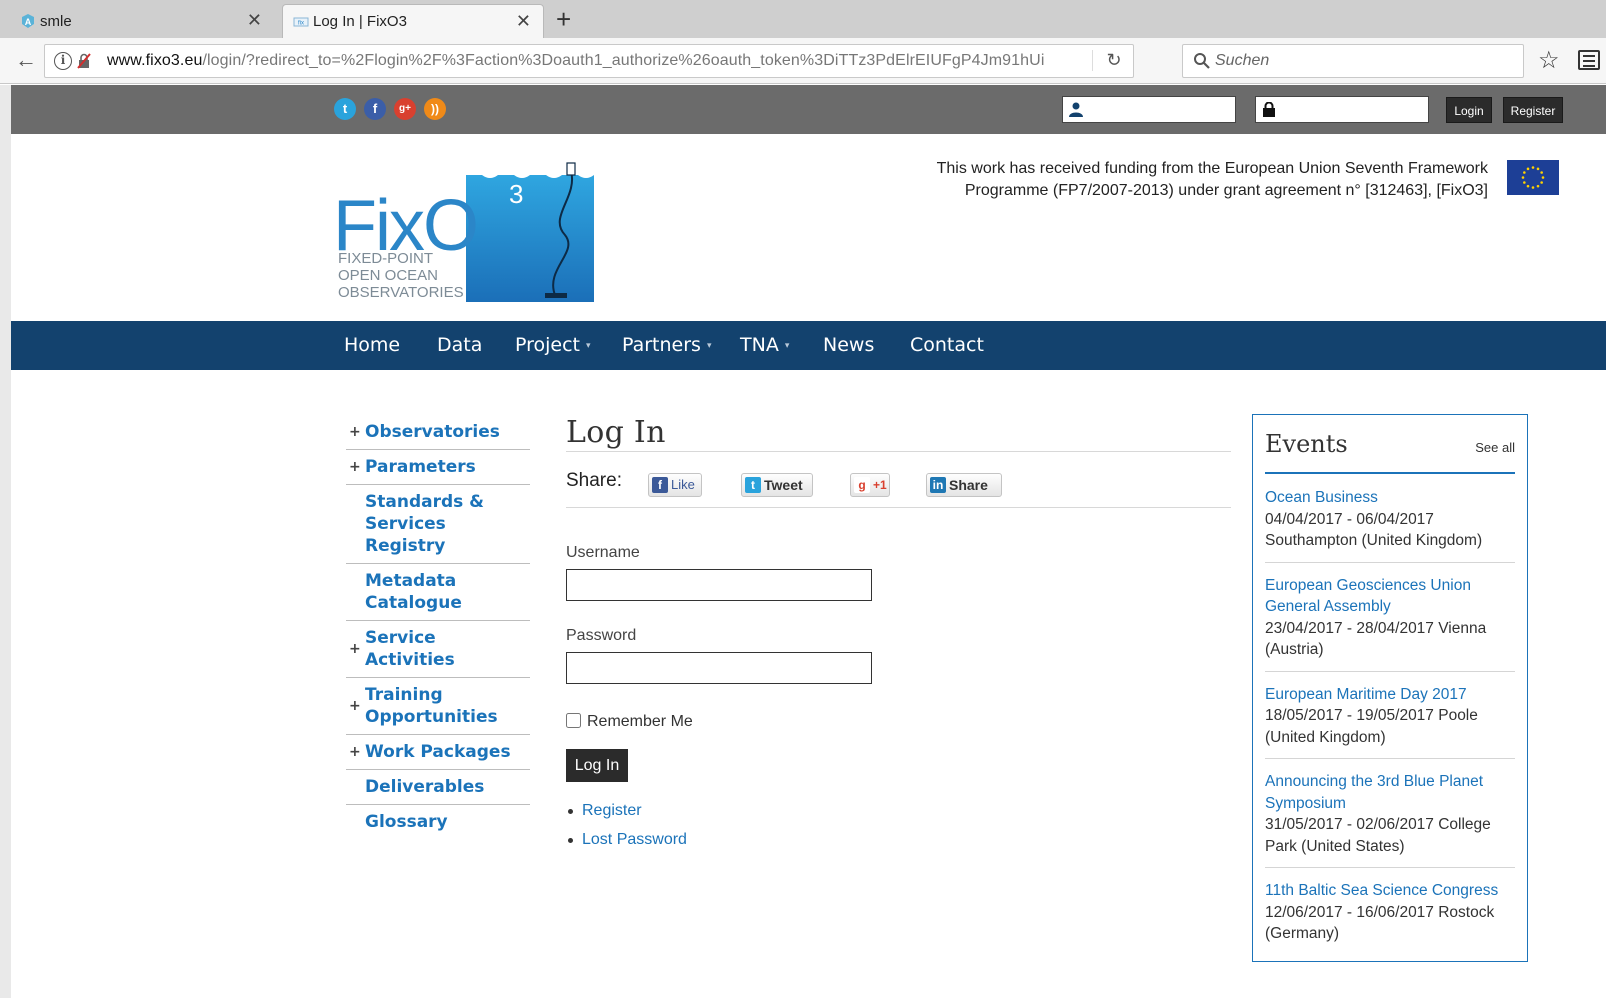 The height and width of the screenshot is (998, 1606). What do you see at coordinates (1549, 60) in the screenshot?
I see `bookmark-star-icon: ☆` at bounding box center [1549, 60].